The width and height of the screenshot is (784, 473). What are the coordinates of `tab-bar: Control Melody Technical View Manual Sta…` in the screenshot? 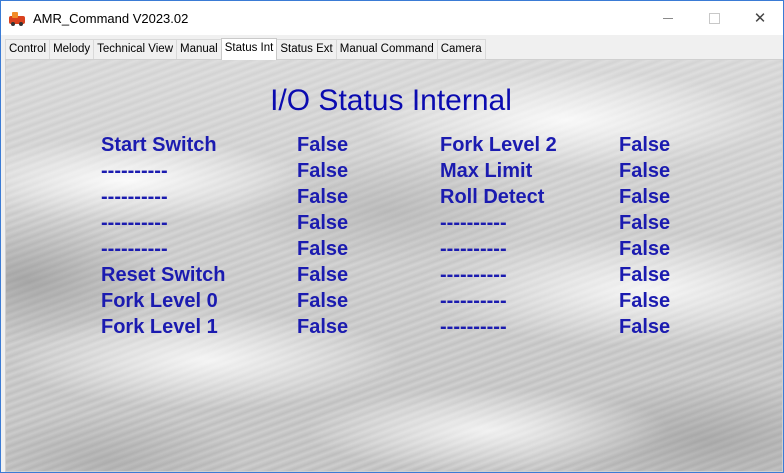 It's located at (245, 49).